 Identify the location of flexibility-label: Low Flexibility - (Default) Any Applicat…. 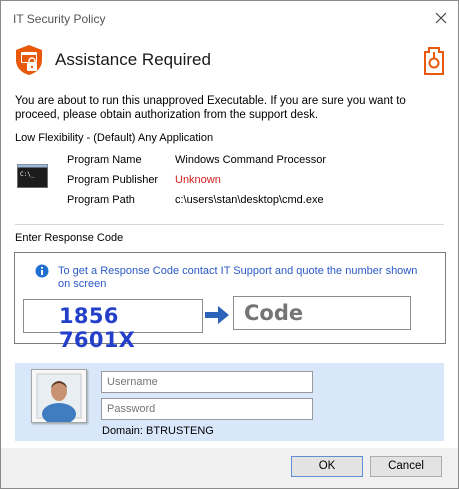
(114, 138).